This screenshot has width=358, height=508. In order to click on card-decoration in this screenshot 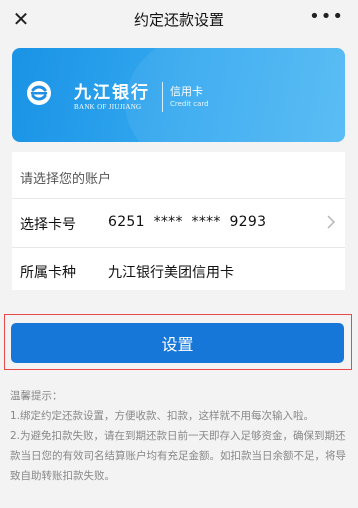, I will do `click(235, 95)`.